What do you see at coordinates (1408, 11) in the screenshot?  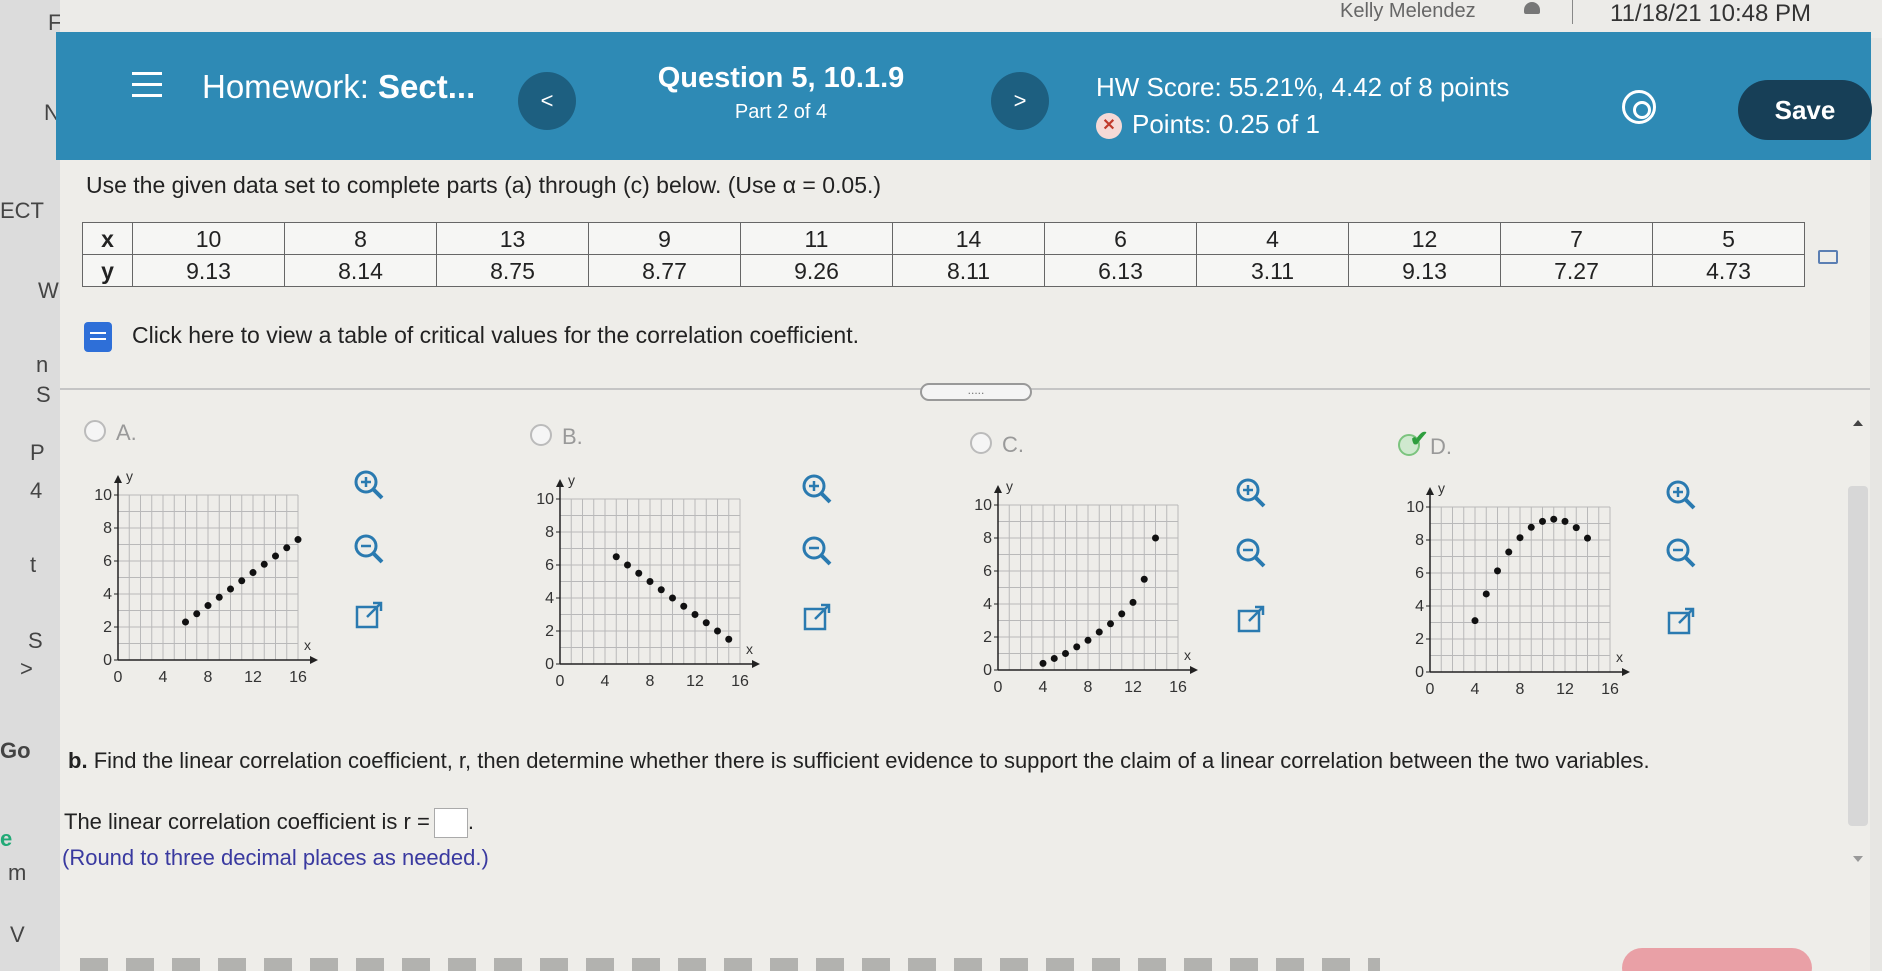 I see `status-user-name: Kelly Melendez` at bounding box center [1408, 11].